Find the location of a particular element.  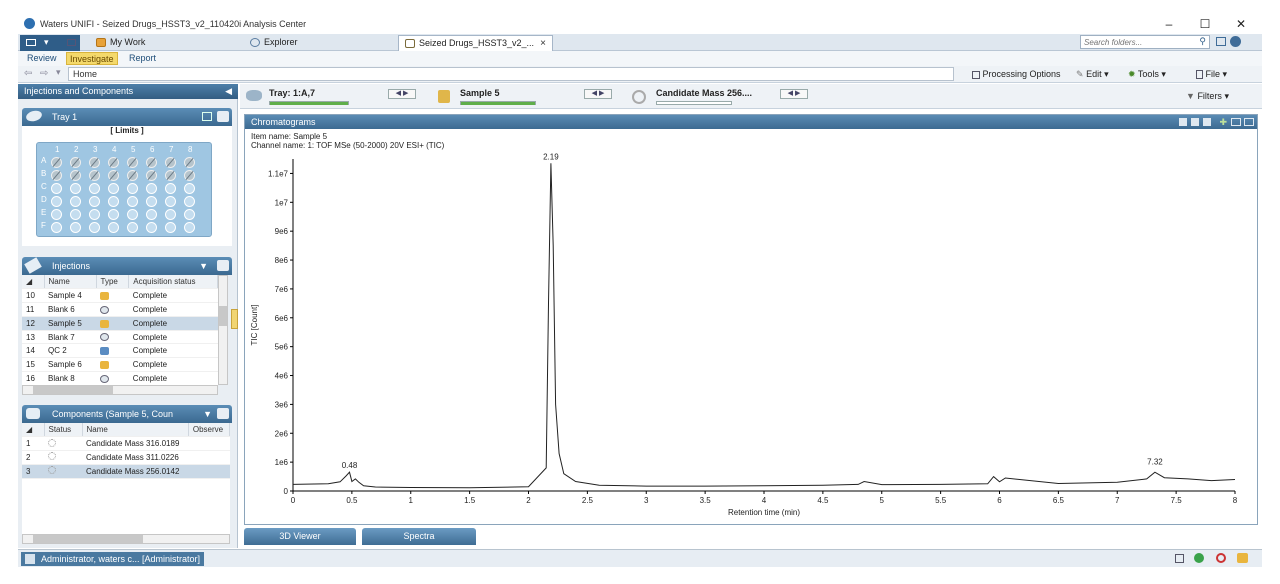

copy-icon is located at coordinates (1183, 122).